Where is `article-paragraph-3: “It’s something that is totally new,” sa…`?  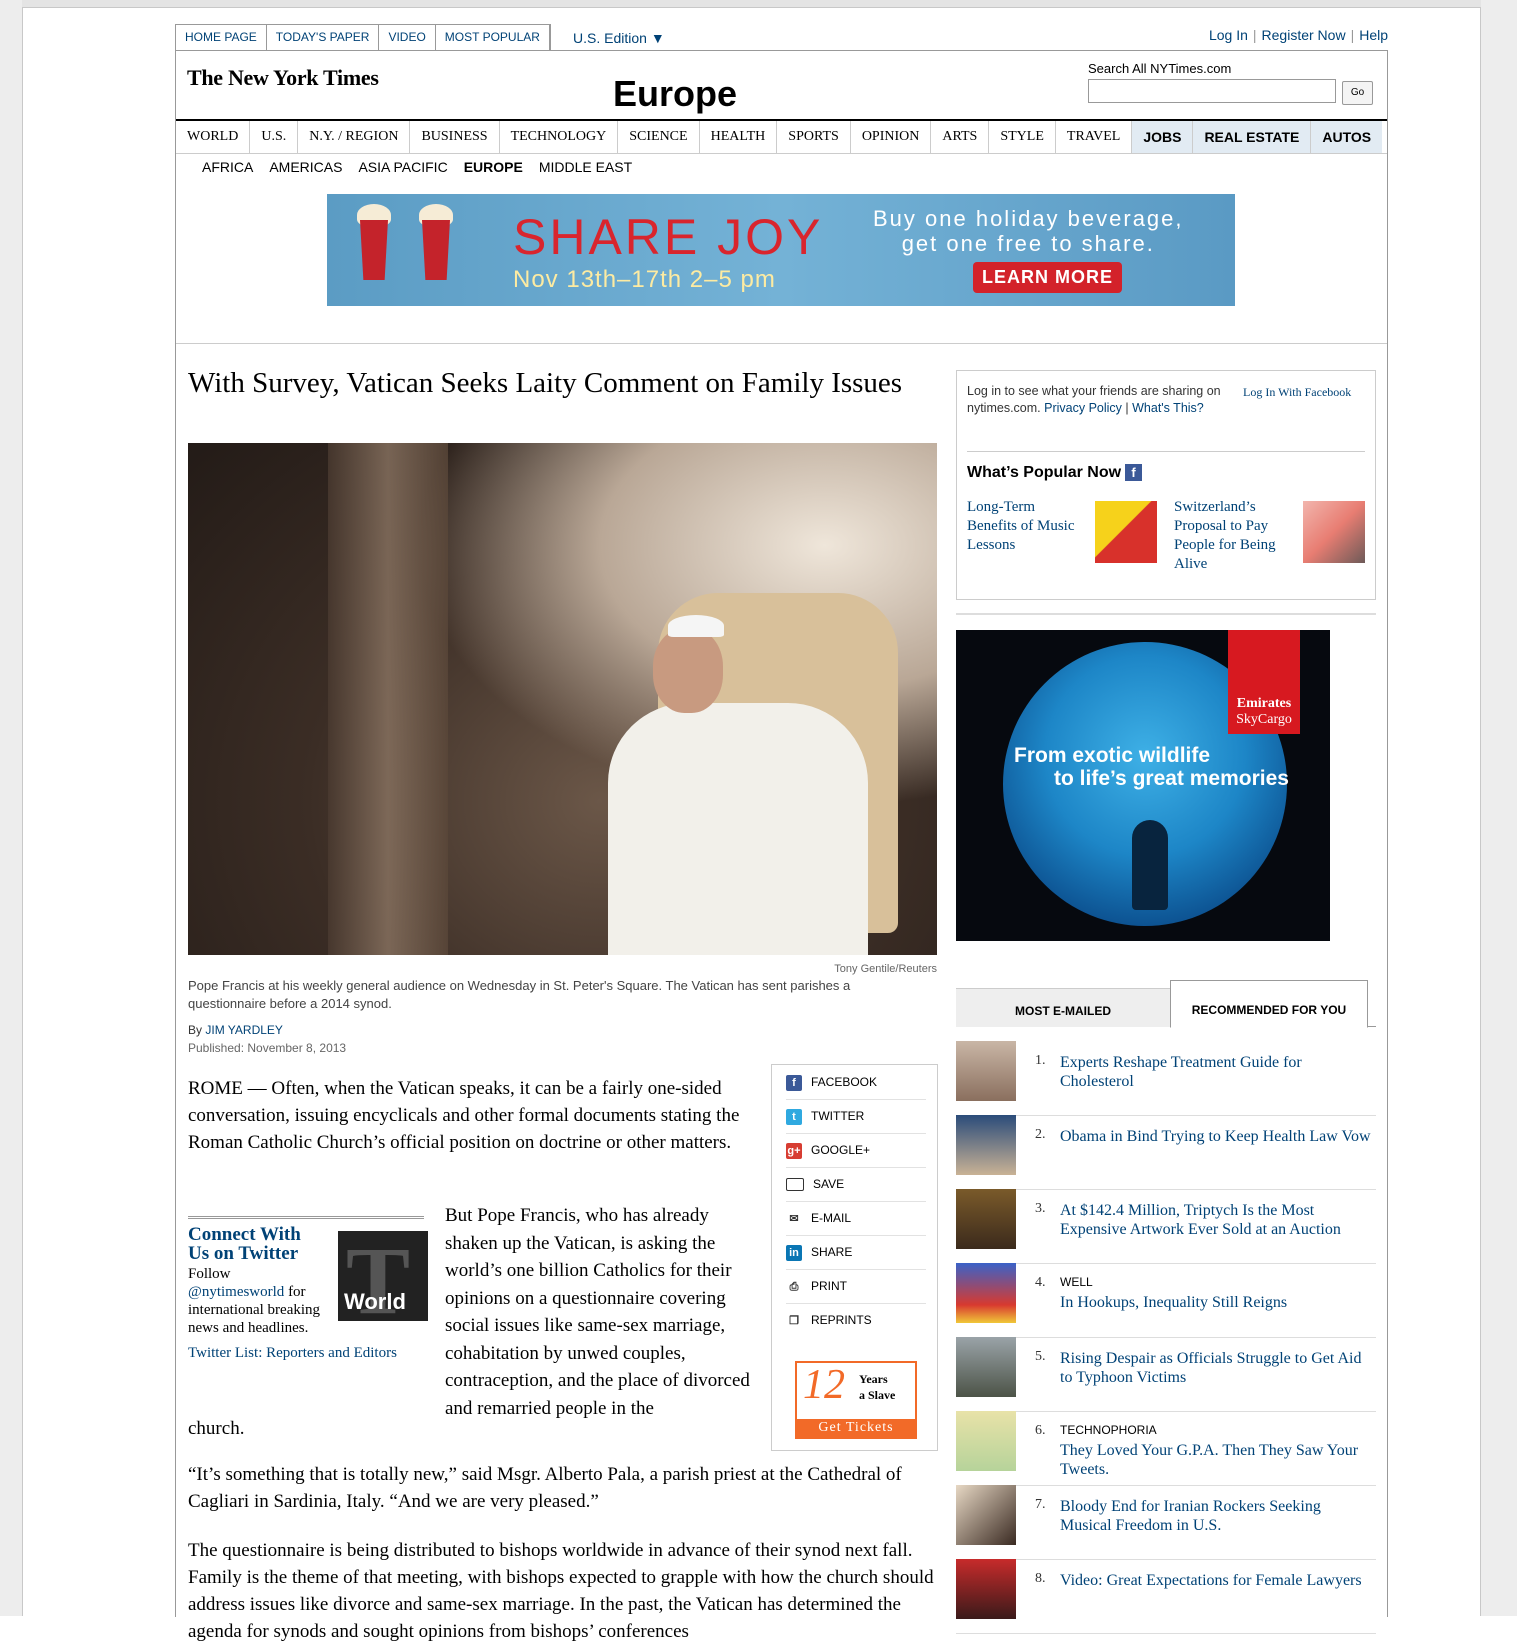
article-paragraph-3: “It’s something that is totally new,” sa… is located at coordinates (545, 1488).